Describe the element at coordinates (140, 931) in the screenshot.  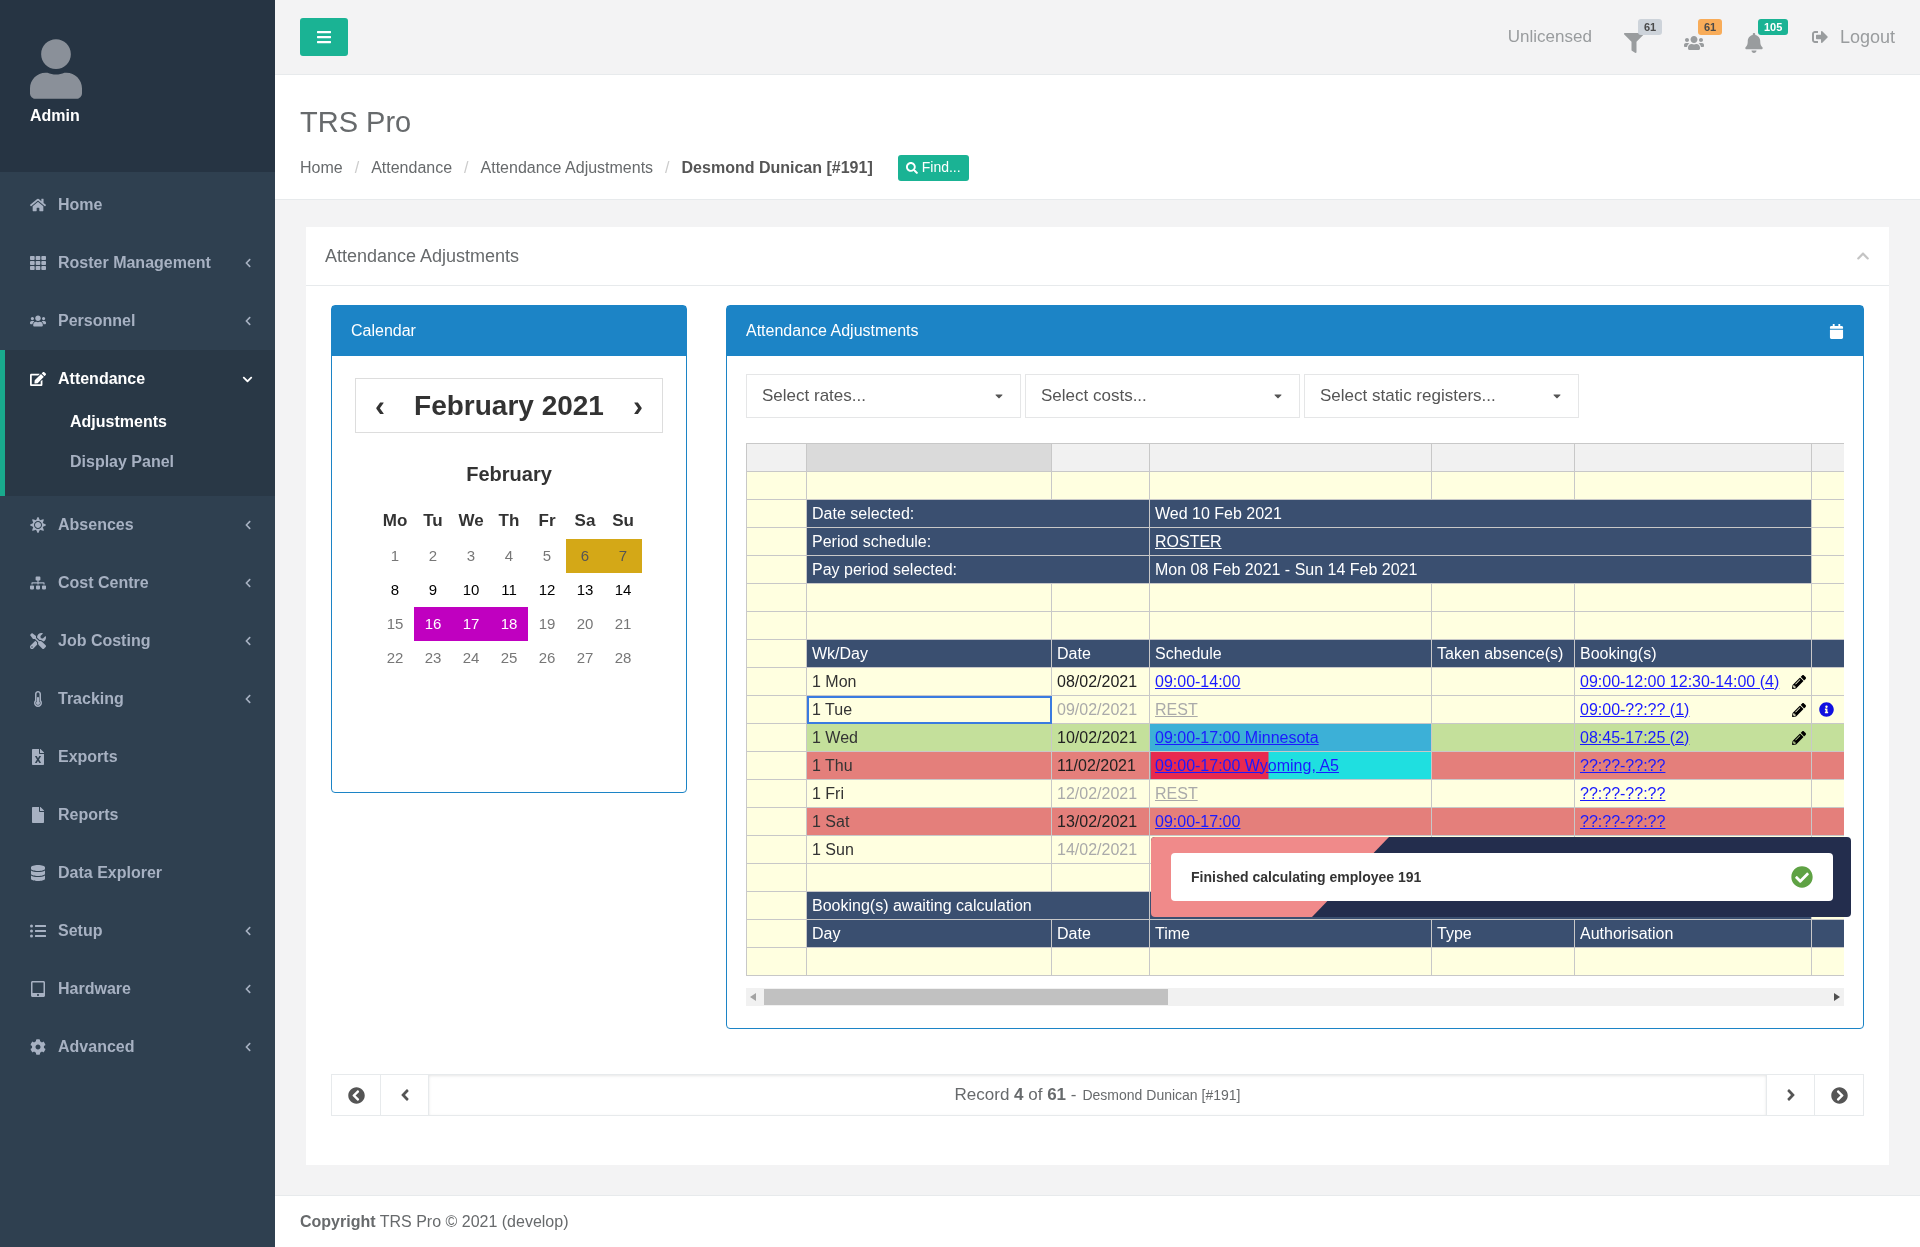
I see `nav-item: Setup` at that location.